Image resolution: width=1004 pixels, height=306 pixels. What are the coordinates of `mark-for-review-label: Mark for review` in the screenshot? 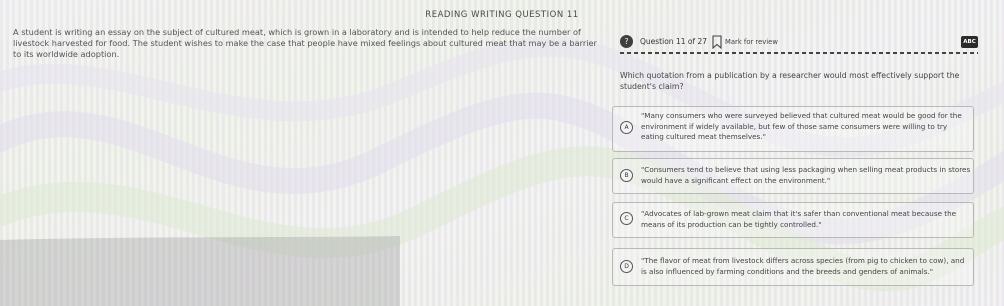 It's located at (751, 42).